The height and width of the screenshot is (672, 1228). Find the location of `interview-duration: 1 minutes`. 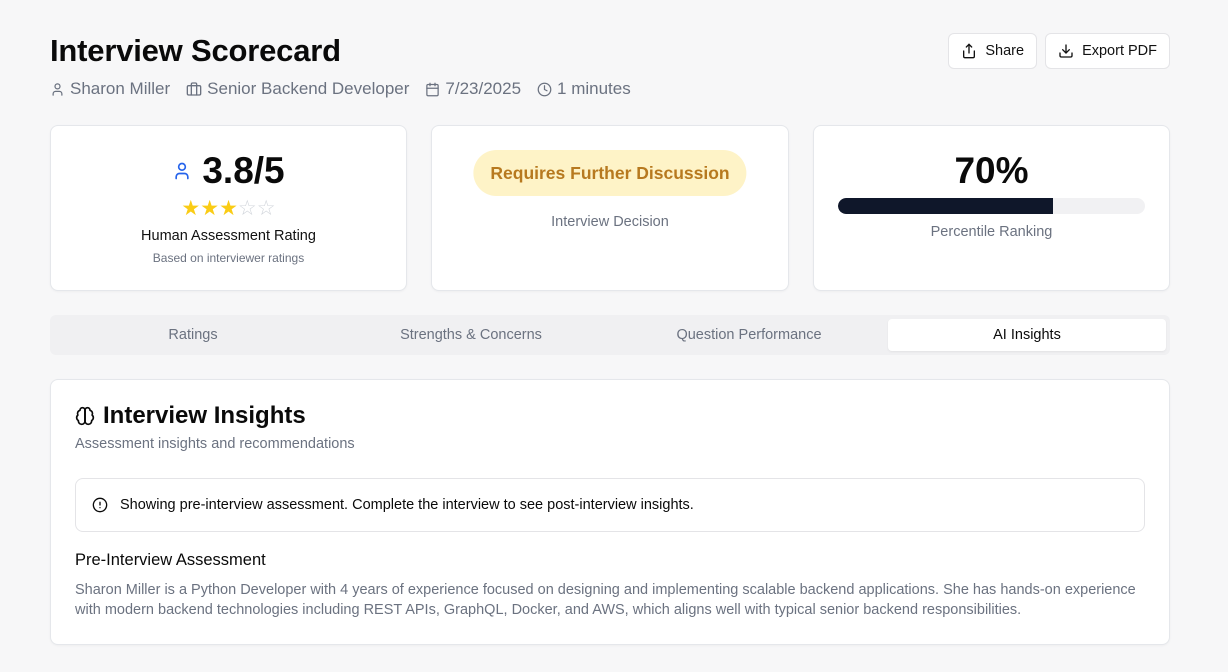

interview-duration: 1 minutes is located at coordinates (594, 88).